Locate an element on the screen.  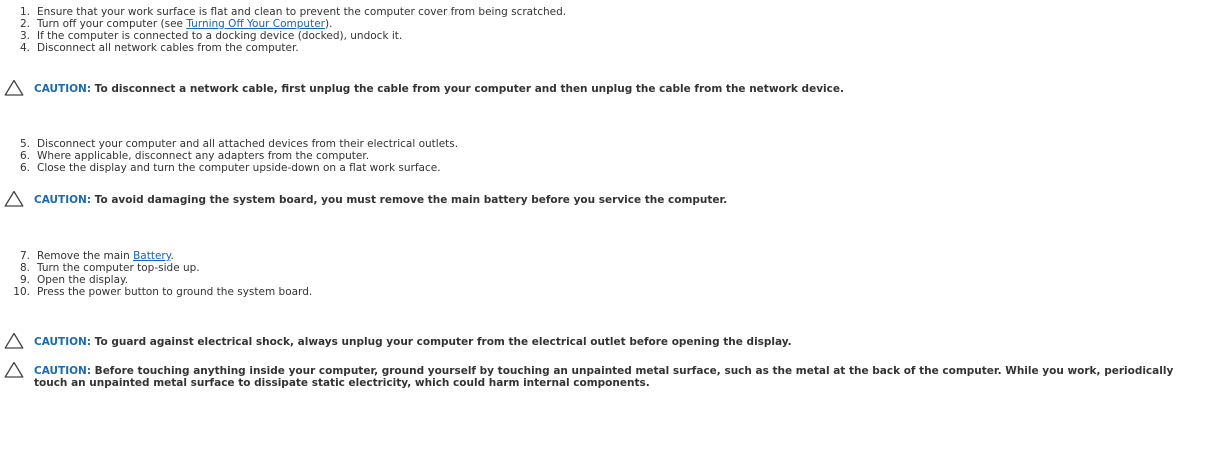
step-number: 9. is located at coordinates (24, 280).